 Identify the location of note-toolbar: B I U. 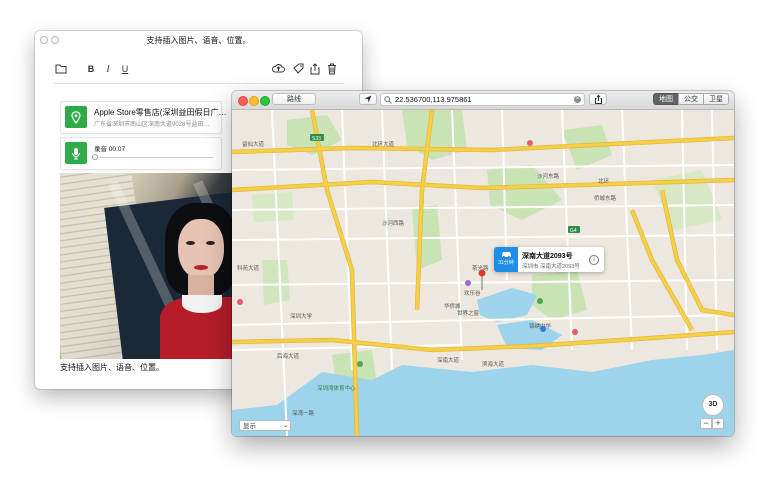
(198, 70).